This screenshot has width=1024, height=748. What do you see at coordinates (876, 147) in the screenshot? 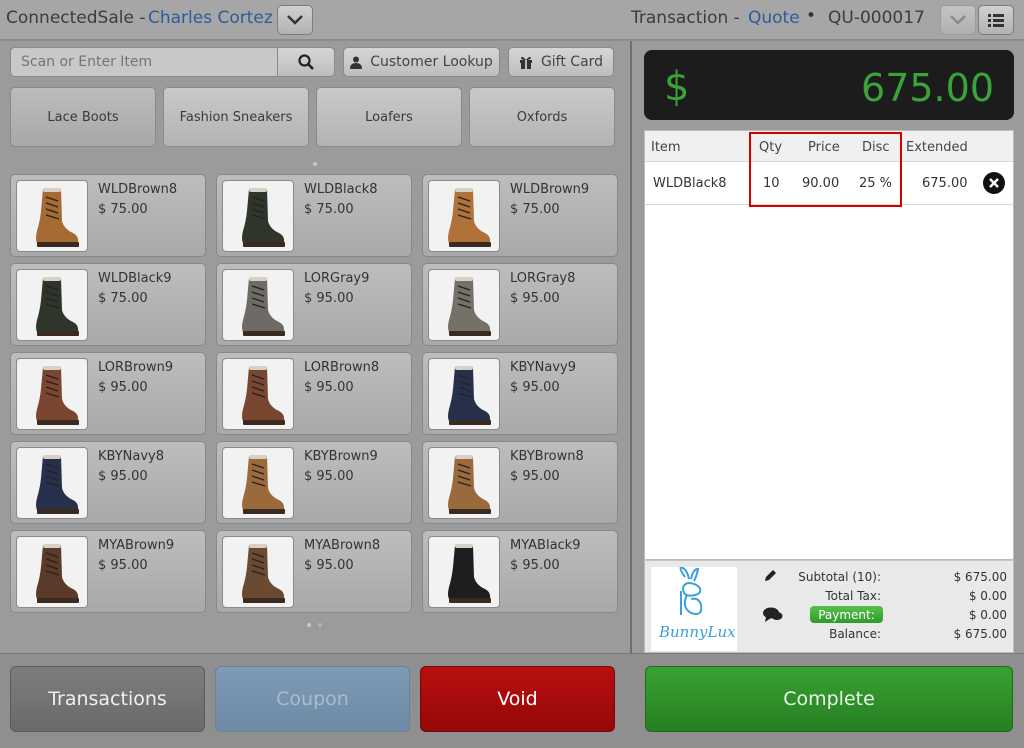
I see `col-header-disc: Disc` at bounding box center [876, 147].